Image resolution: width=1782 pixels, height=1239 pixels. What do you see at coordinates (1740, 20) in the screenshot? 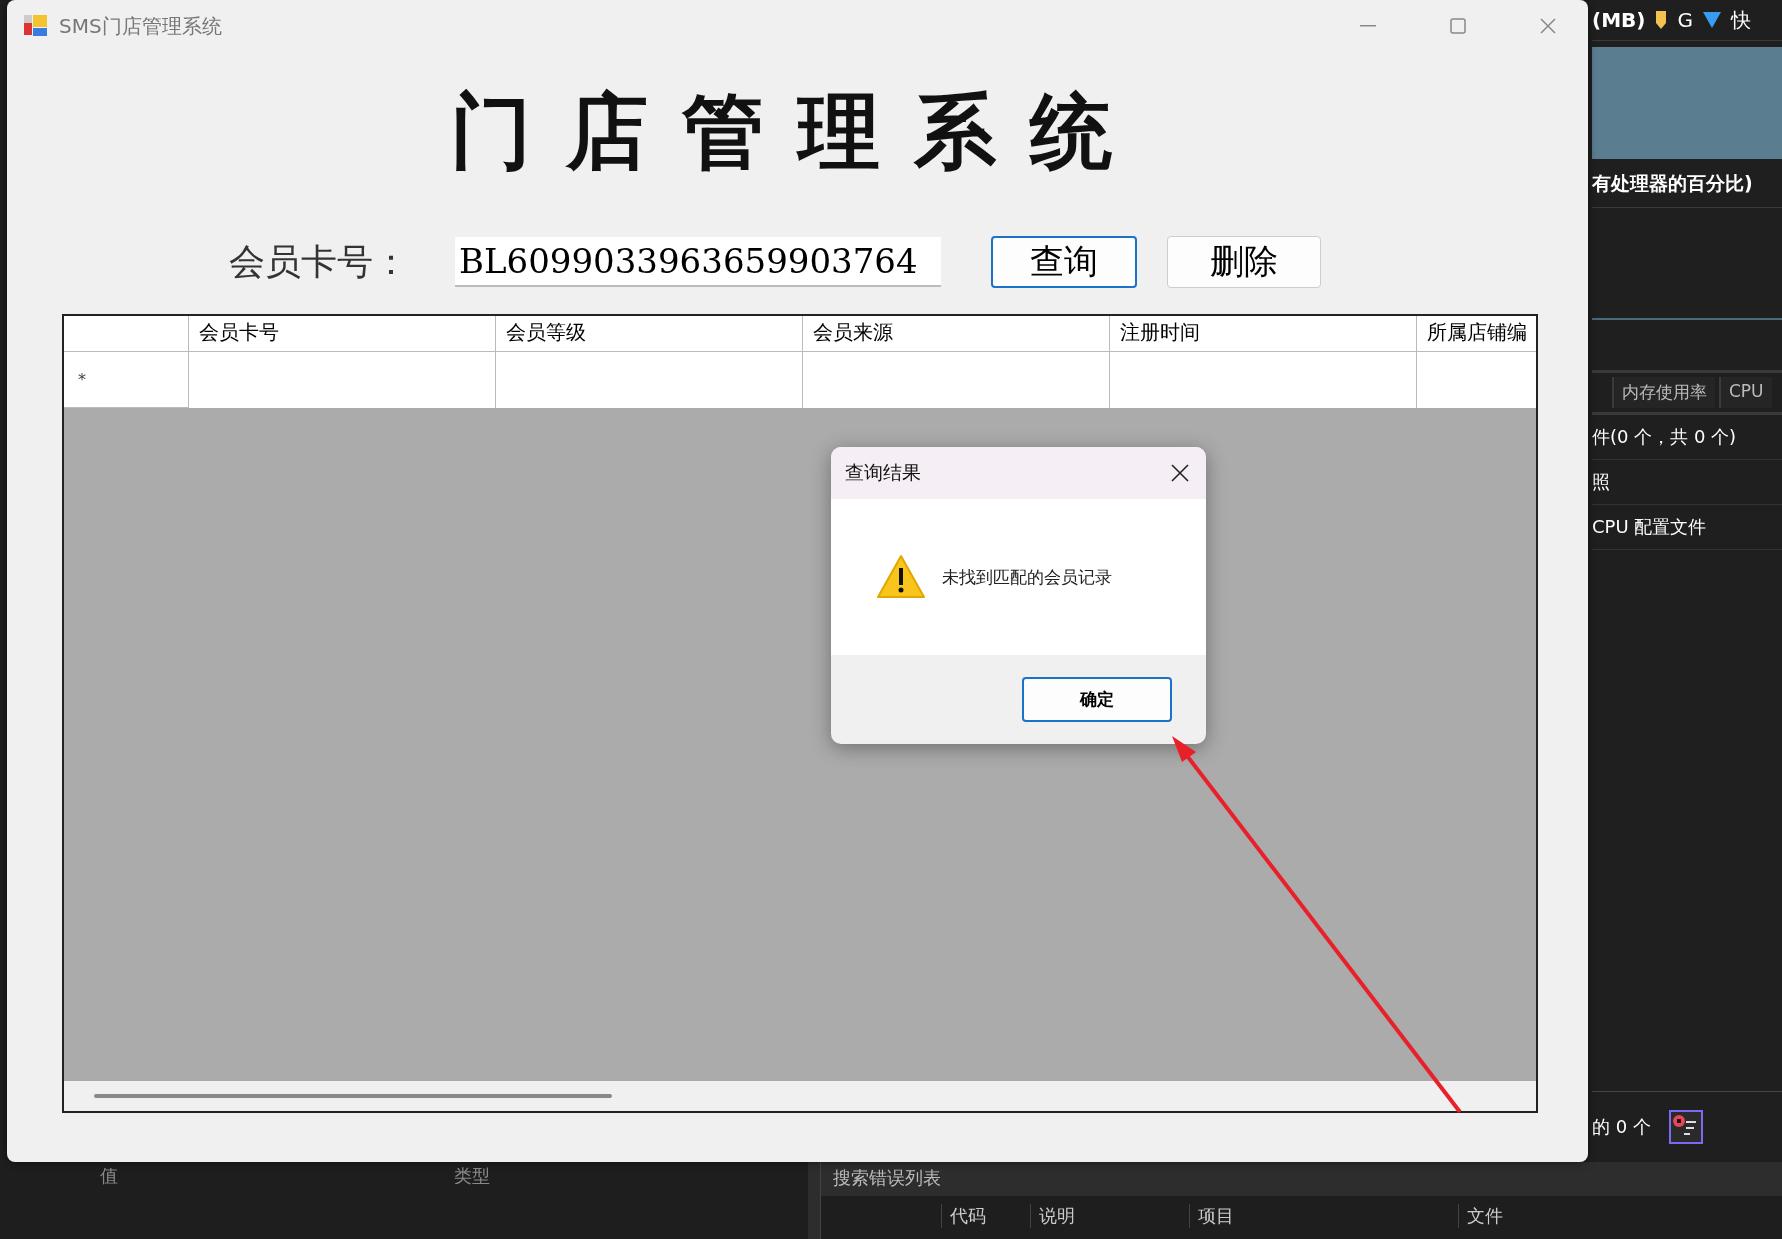
I see `snapshot-label: 快` at bounding box center [1740, 20].